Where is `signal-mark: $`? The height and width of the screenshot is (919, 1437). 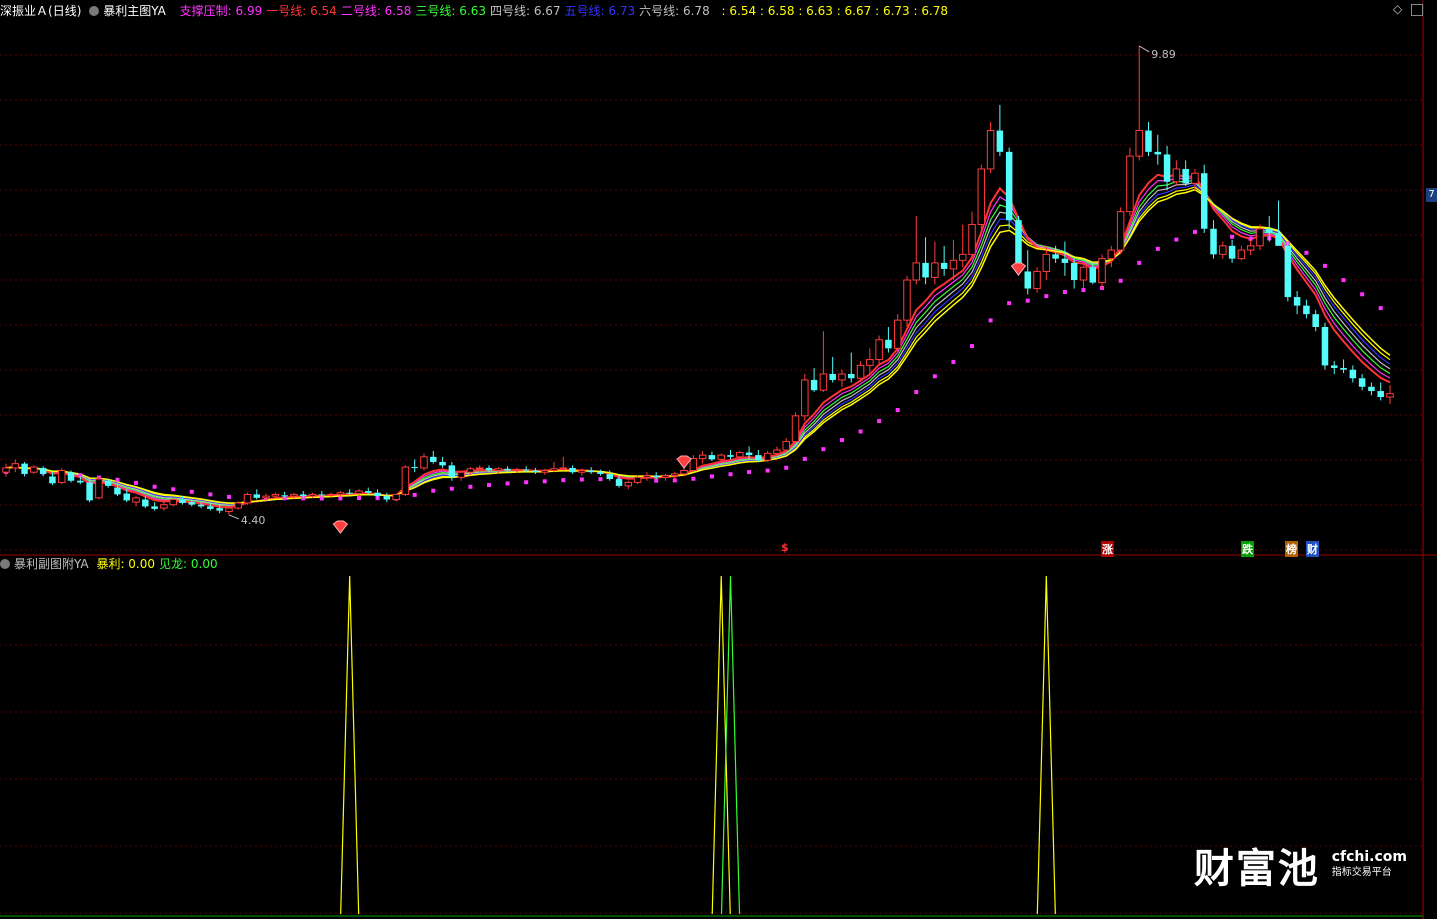 signal-mark: $ is located at coordinates (785, 547).